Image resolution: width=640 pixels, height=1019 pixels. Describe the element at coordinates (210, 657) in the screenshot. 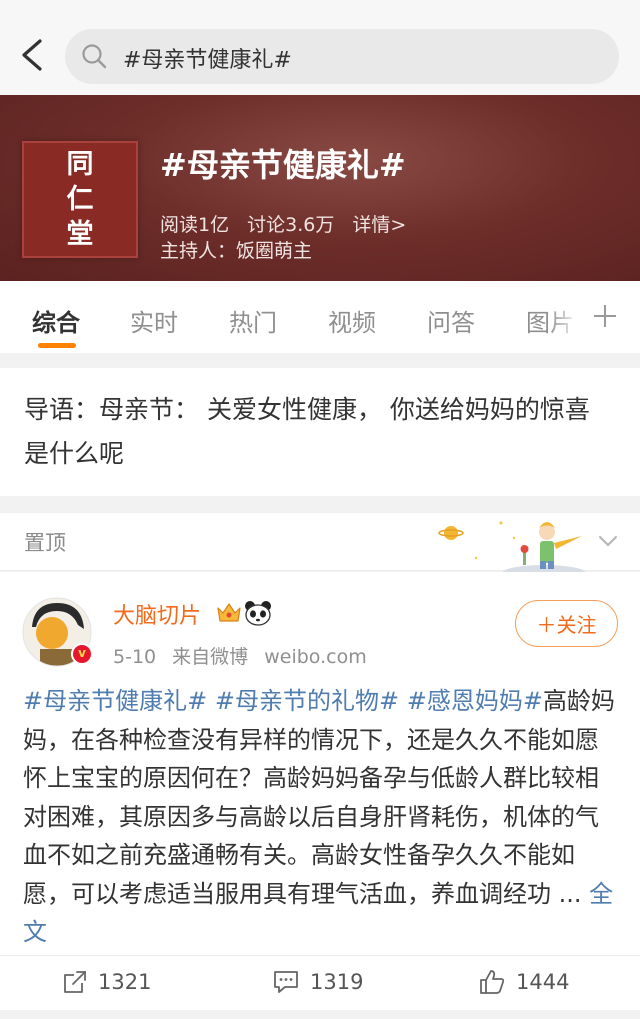

I see `post-source: 来自微博` at that location.